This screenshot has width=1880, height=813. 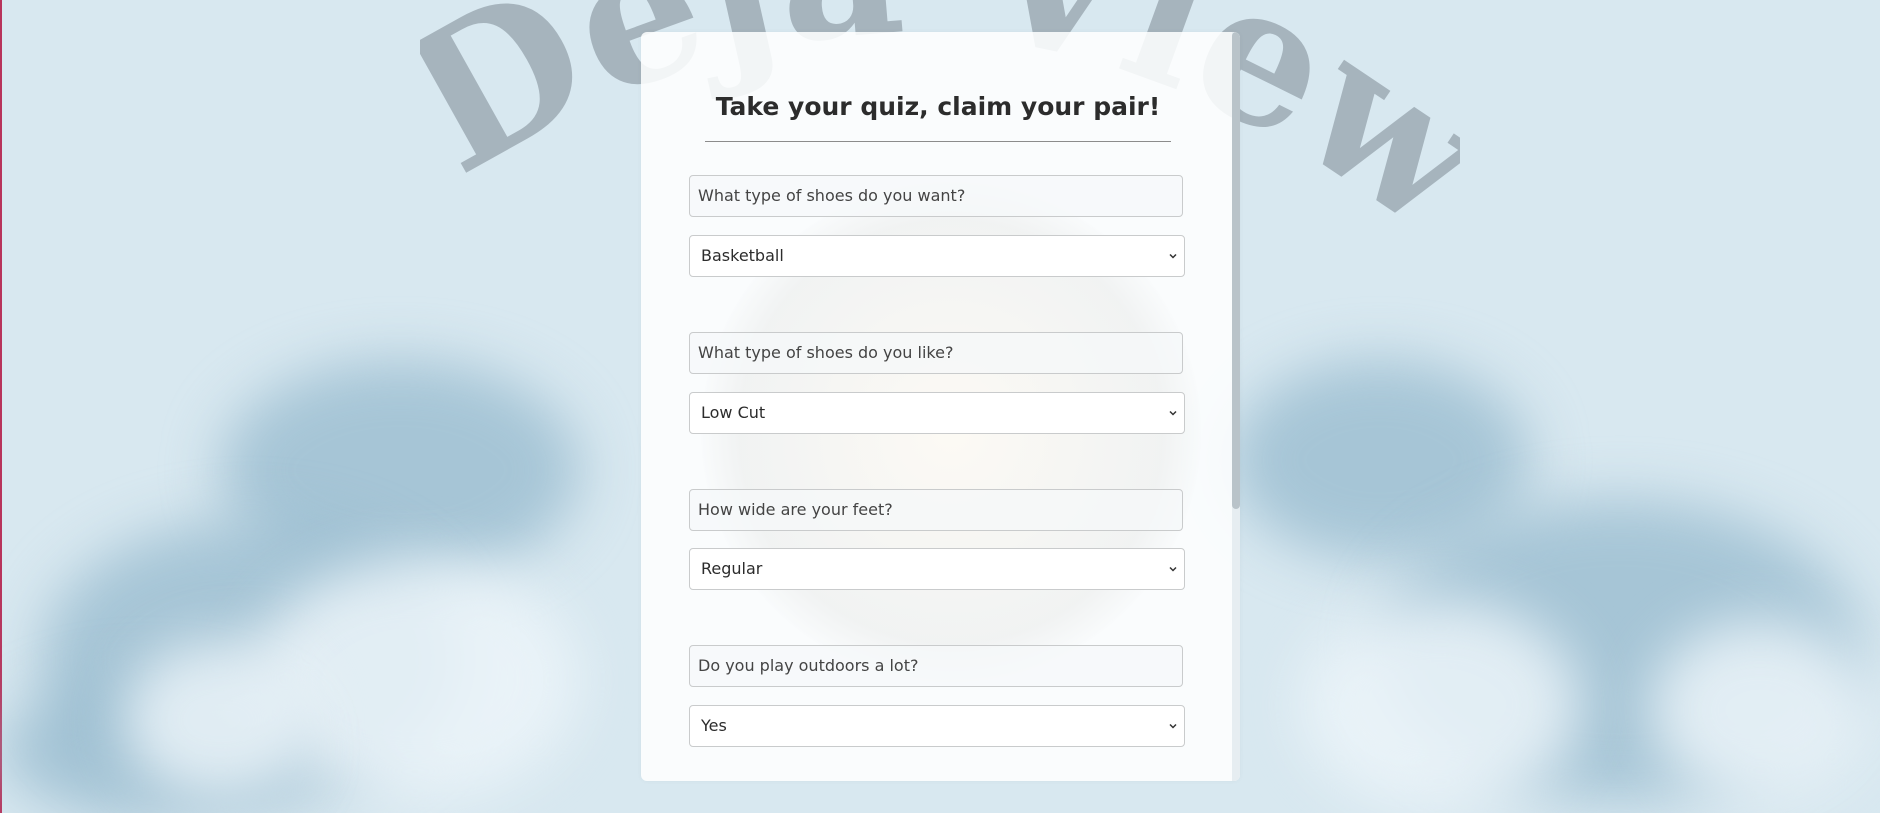 What do you see at coordinates (937, 413) in the screenshot?
I see `shoe-style-select: Low Cut` at bounding box center [937, 413].